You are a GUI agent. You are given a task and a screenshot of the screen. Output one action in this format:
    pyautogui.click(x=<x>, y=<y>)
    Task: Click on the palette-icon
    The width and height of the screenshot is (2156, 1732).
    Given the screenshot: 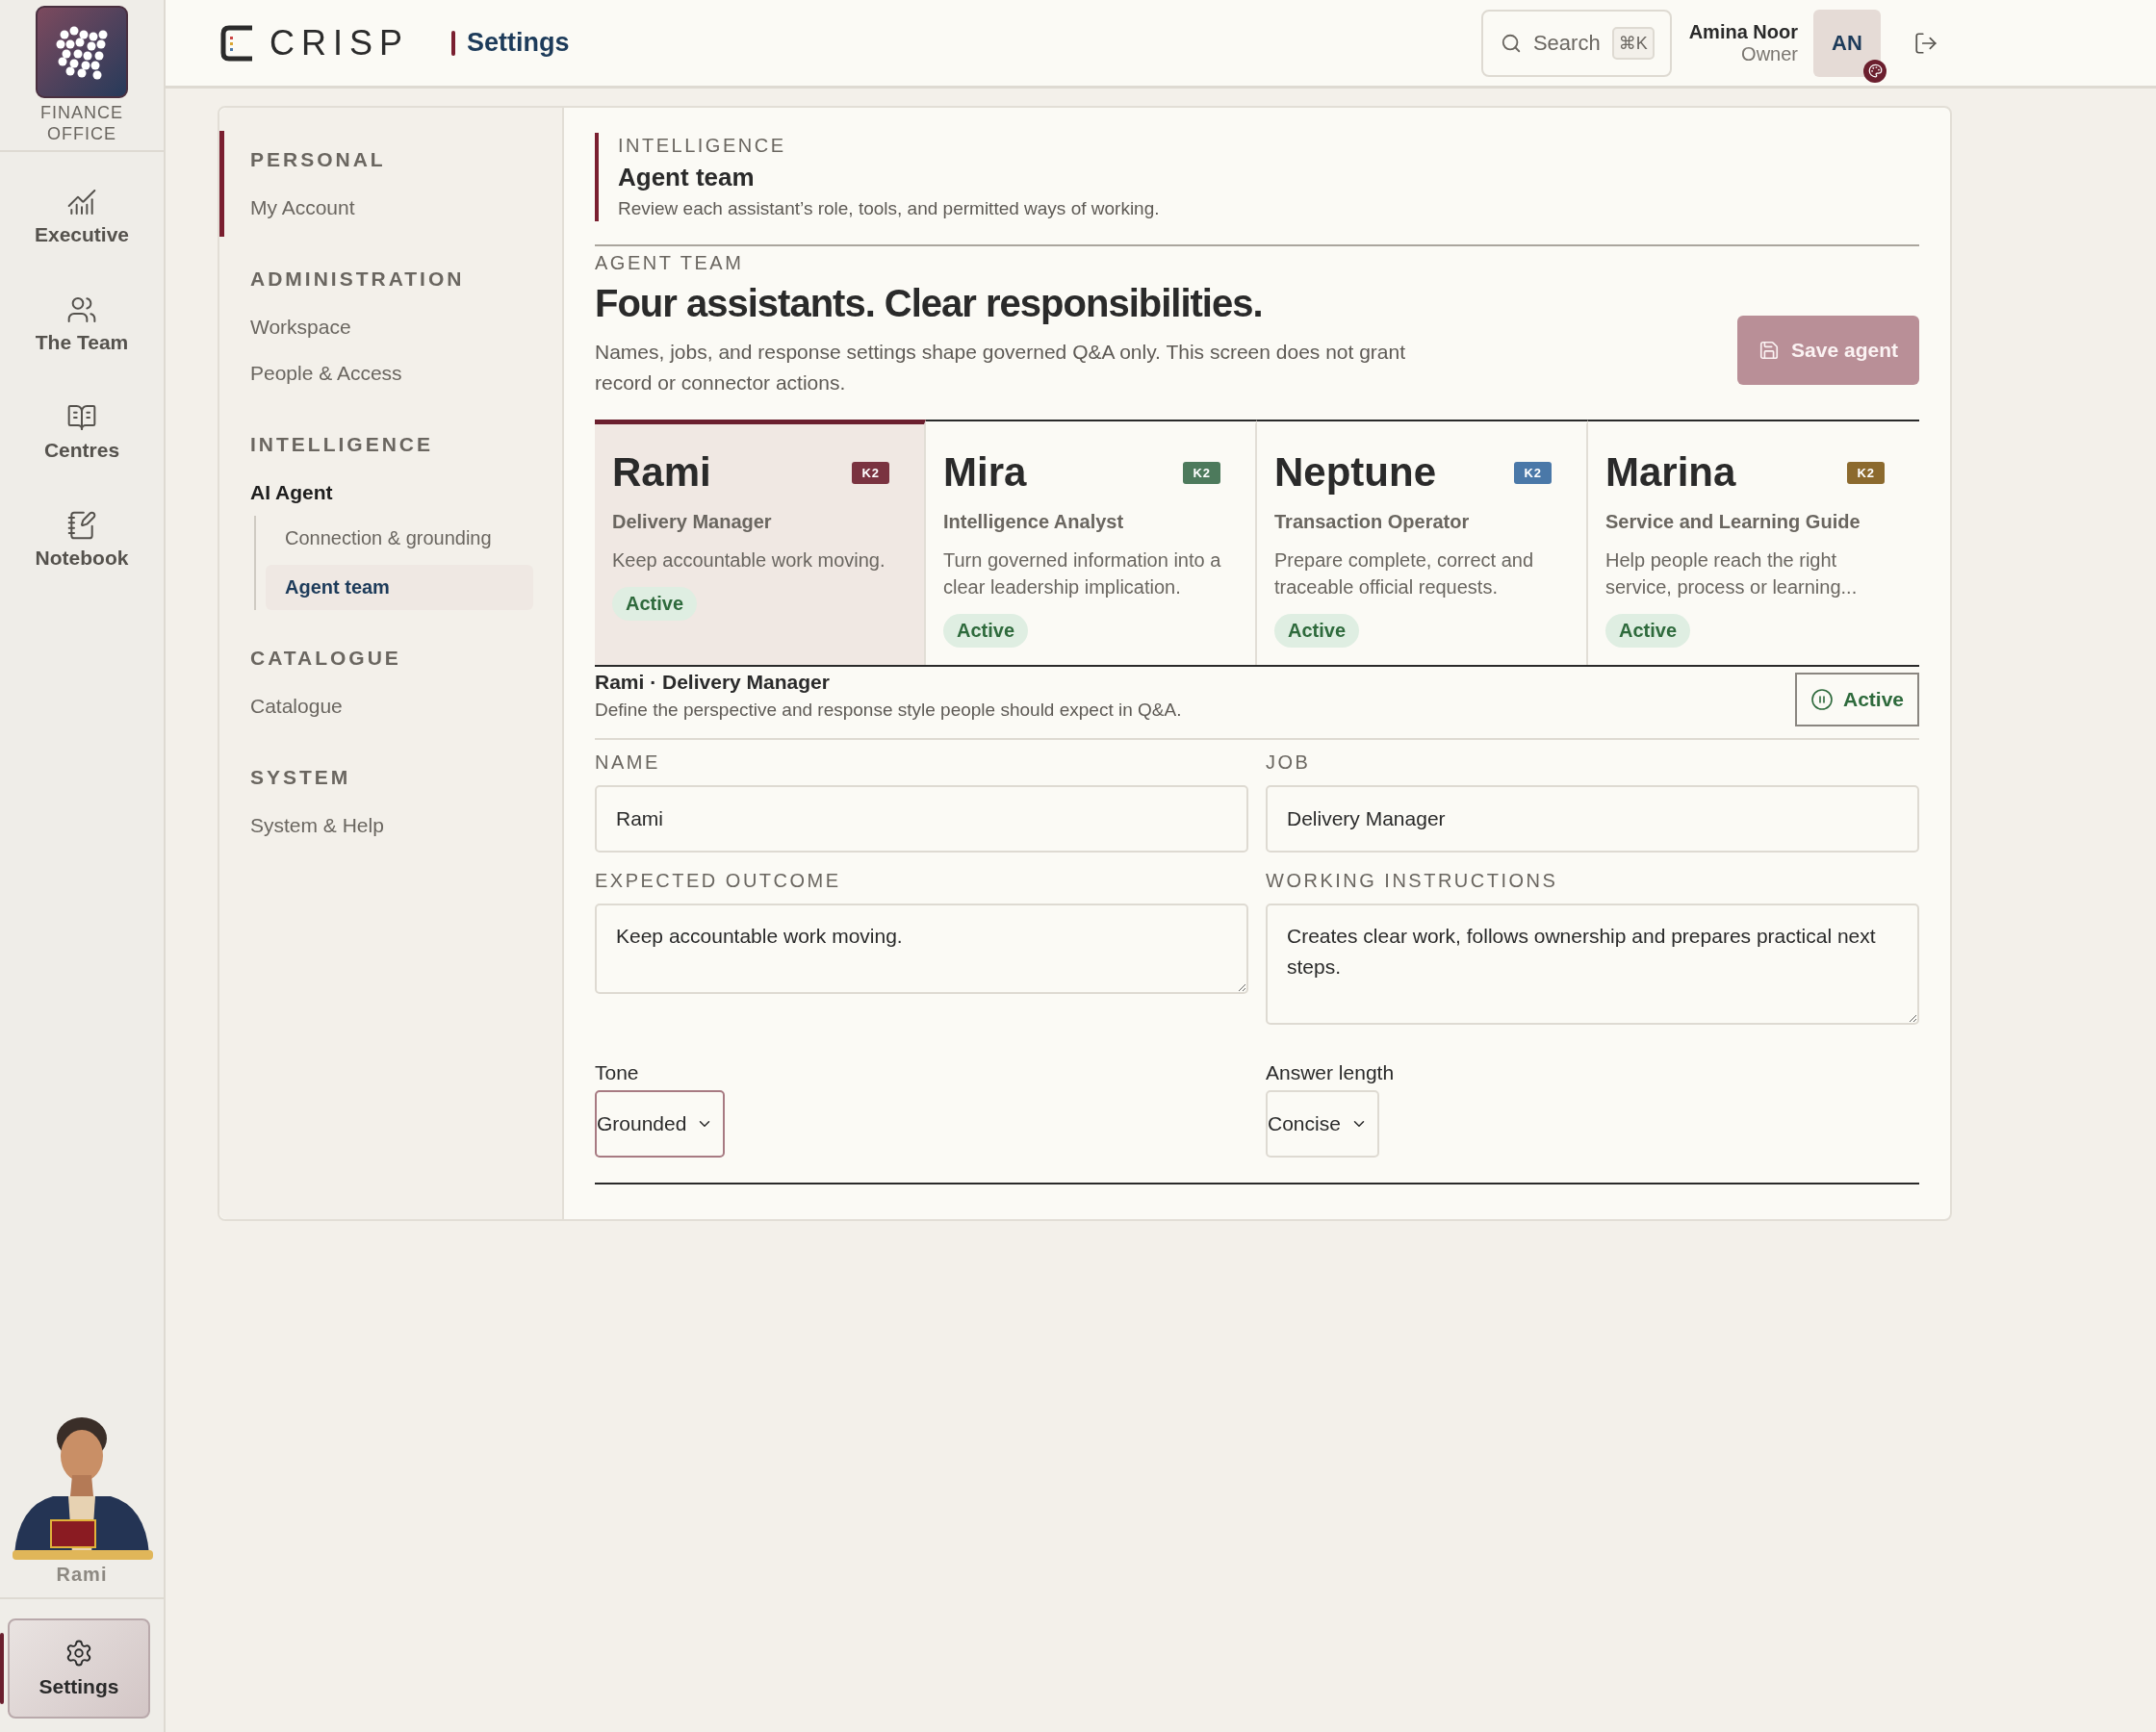 What is the action you would take?
    pyautogui.click(x=1874, y=71)
    